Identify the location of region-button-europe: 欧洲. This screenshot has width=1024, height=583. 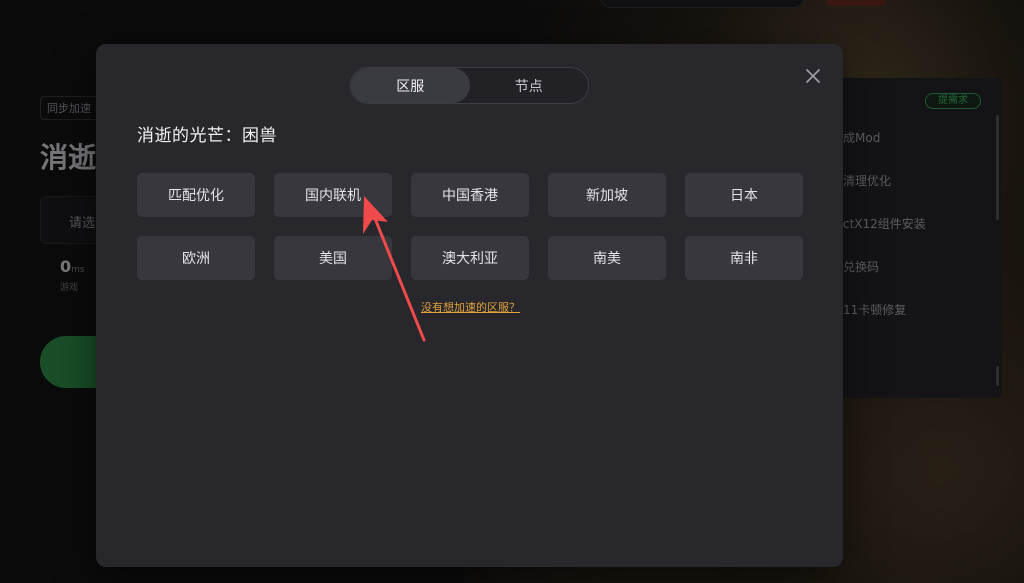
(196, 258).